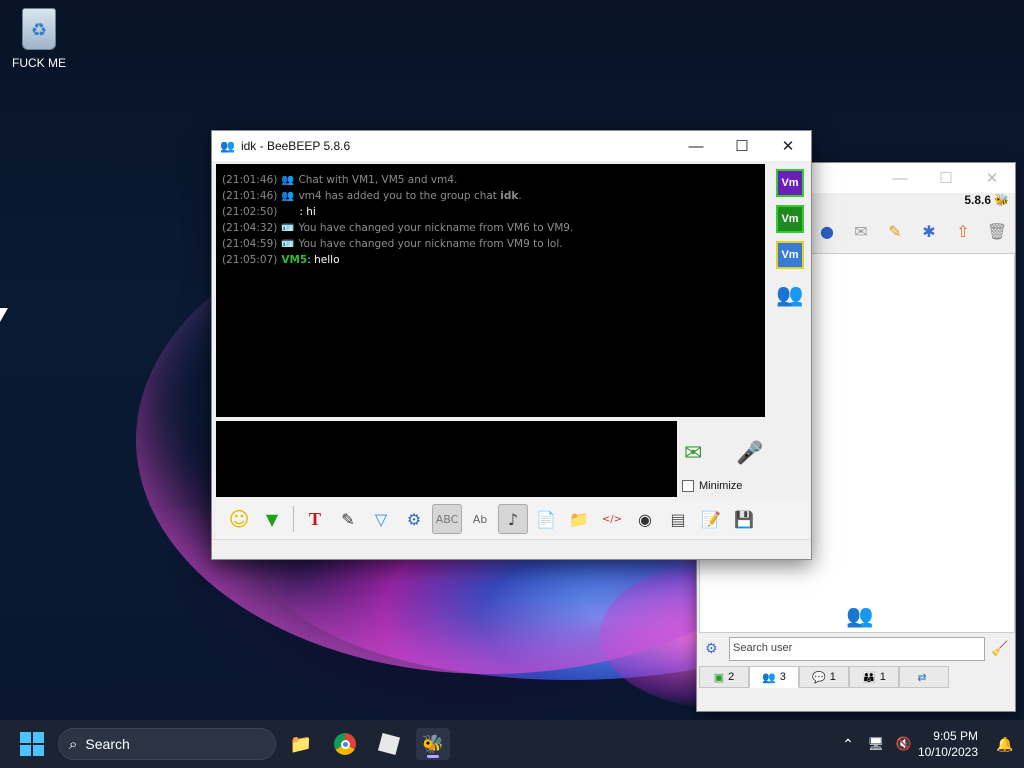 The width and height of the screenshot is (1024, 768). Describe the element at coordinates (848, 744) in the screenshot. I see `chevron-up-icon: ⌃` at that location.